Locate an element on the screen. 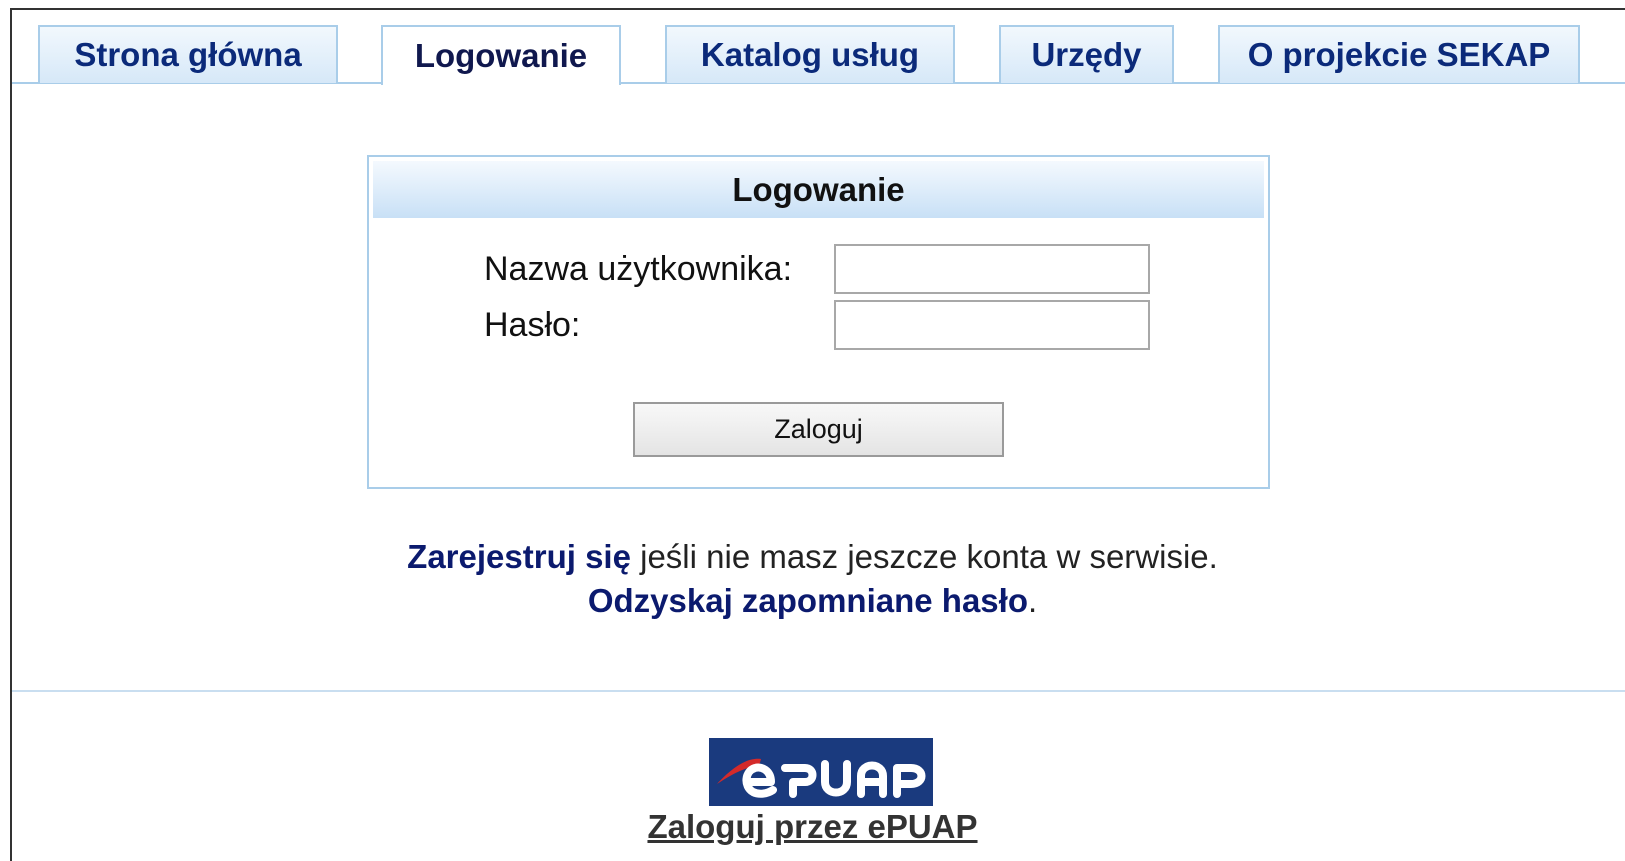 This screenshot has width=1625, height=861. tab-katalog-uslug: Katalog usług is located at coordinates (810, 54).